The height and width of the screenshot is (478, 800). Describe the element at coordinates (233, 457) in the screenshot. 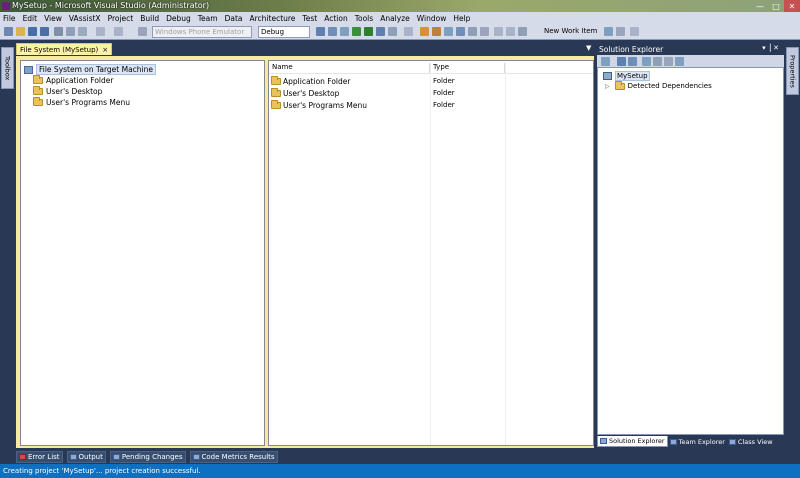

I see `tab-code-metrics-results: Code Metrics Results` at that location.